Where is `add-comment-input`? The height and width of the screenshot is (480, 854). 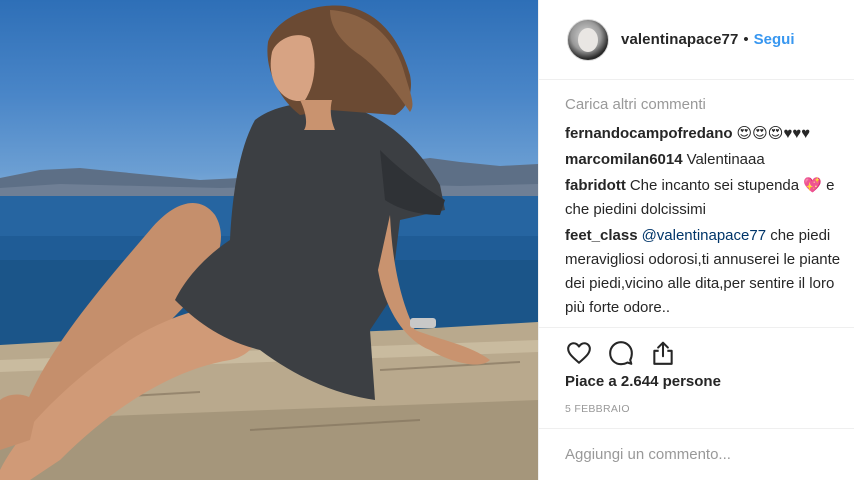
add-comment-input is located at coordinates (695, 454).